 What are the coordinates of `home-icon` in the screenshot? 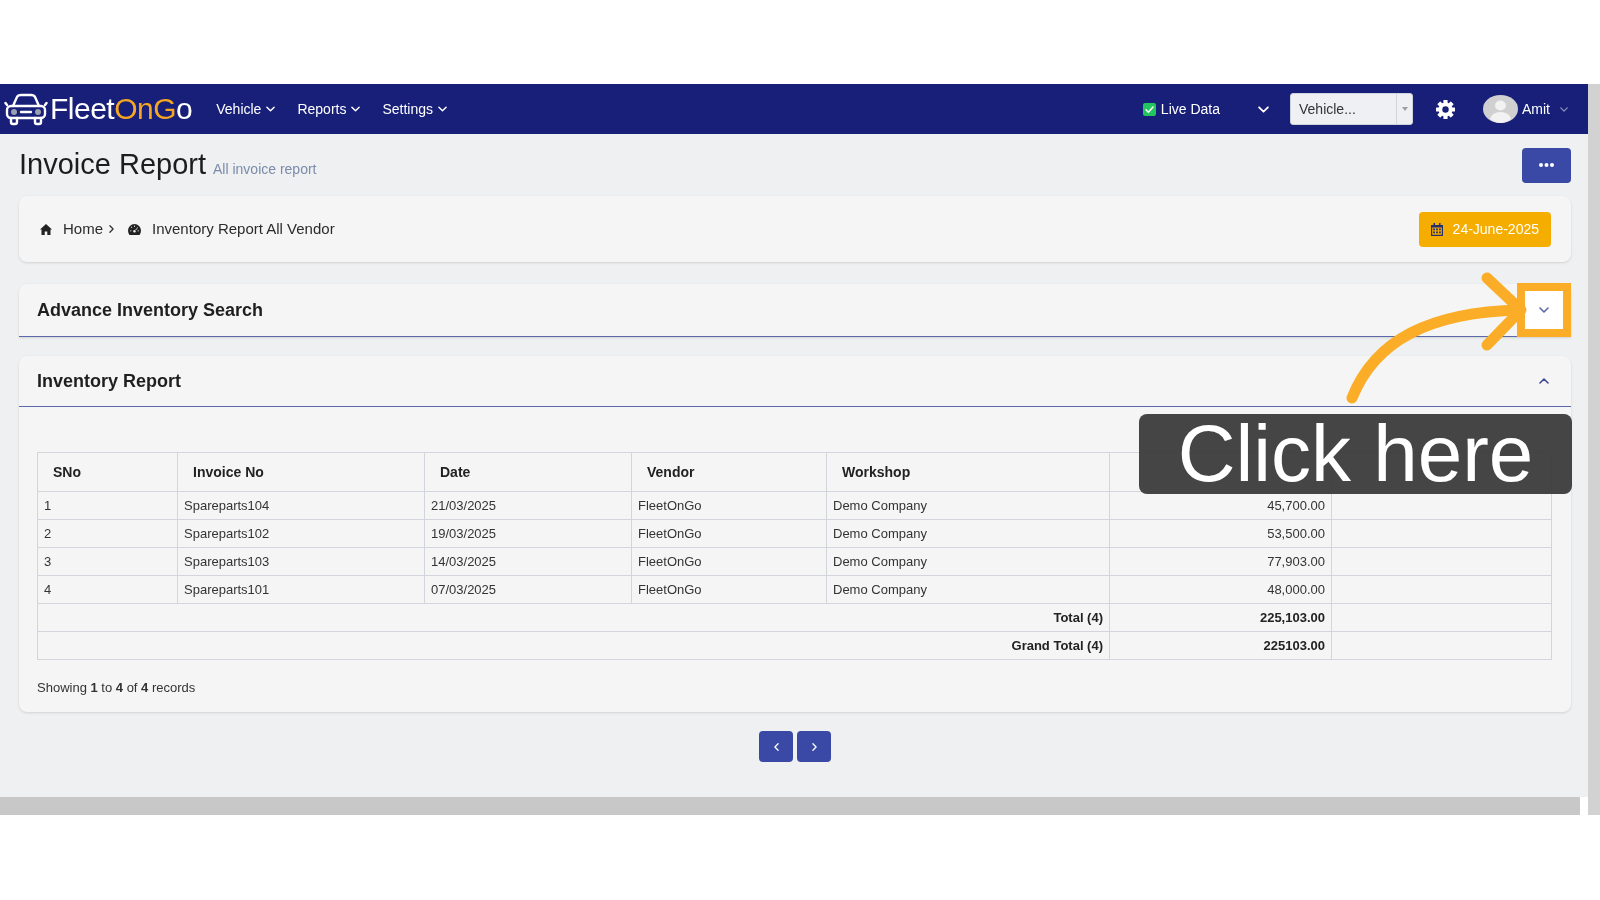 It's located at (46, 229).